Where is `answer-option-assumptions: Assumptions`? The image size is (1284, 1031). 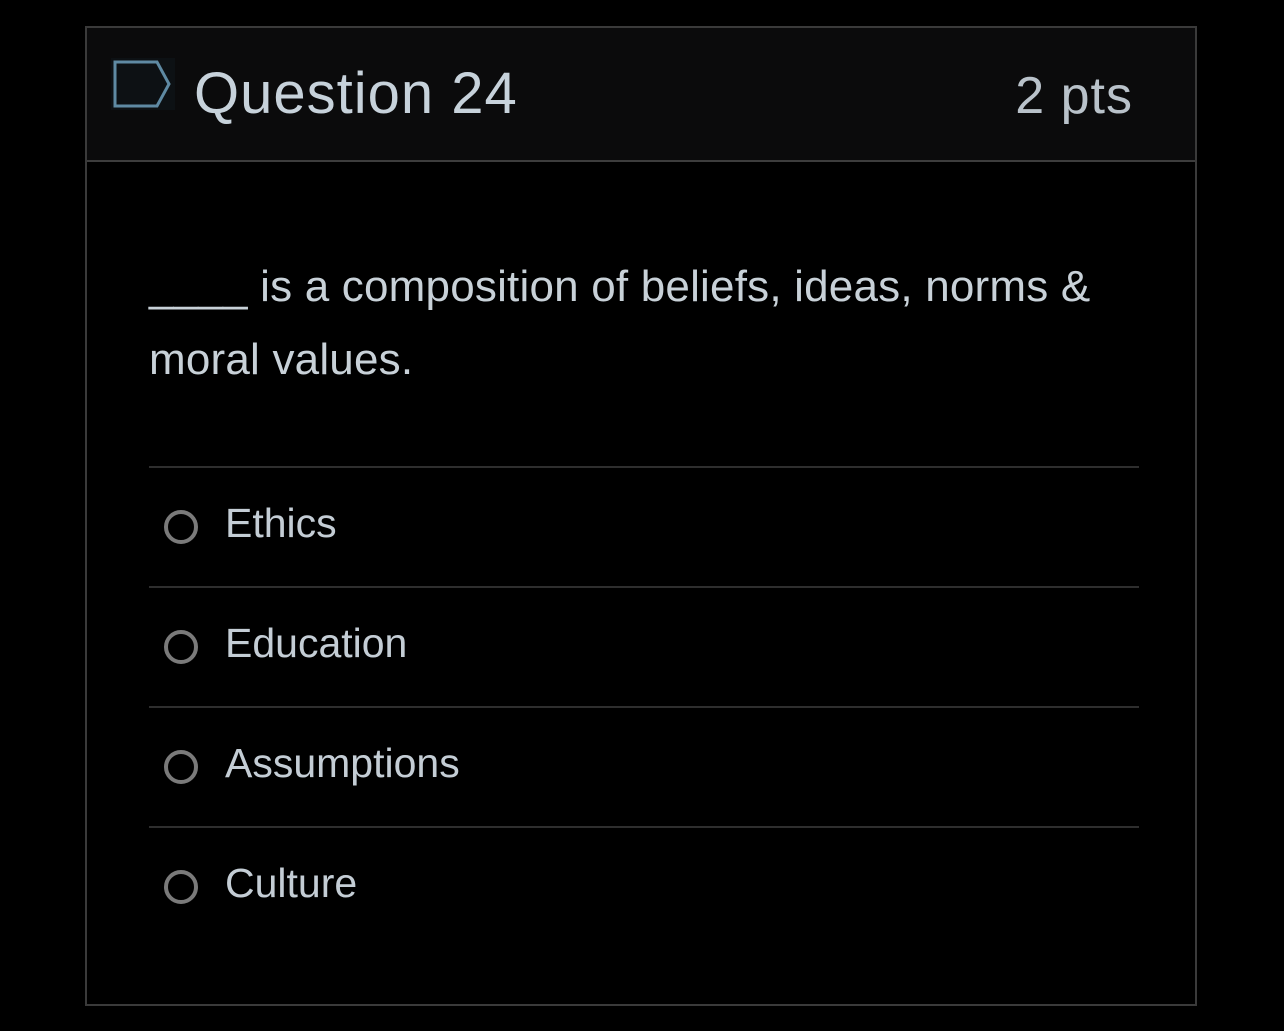
answer-option-assumptions: Assumptions is located at coordinates (644, 766).